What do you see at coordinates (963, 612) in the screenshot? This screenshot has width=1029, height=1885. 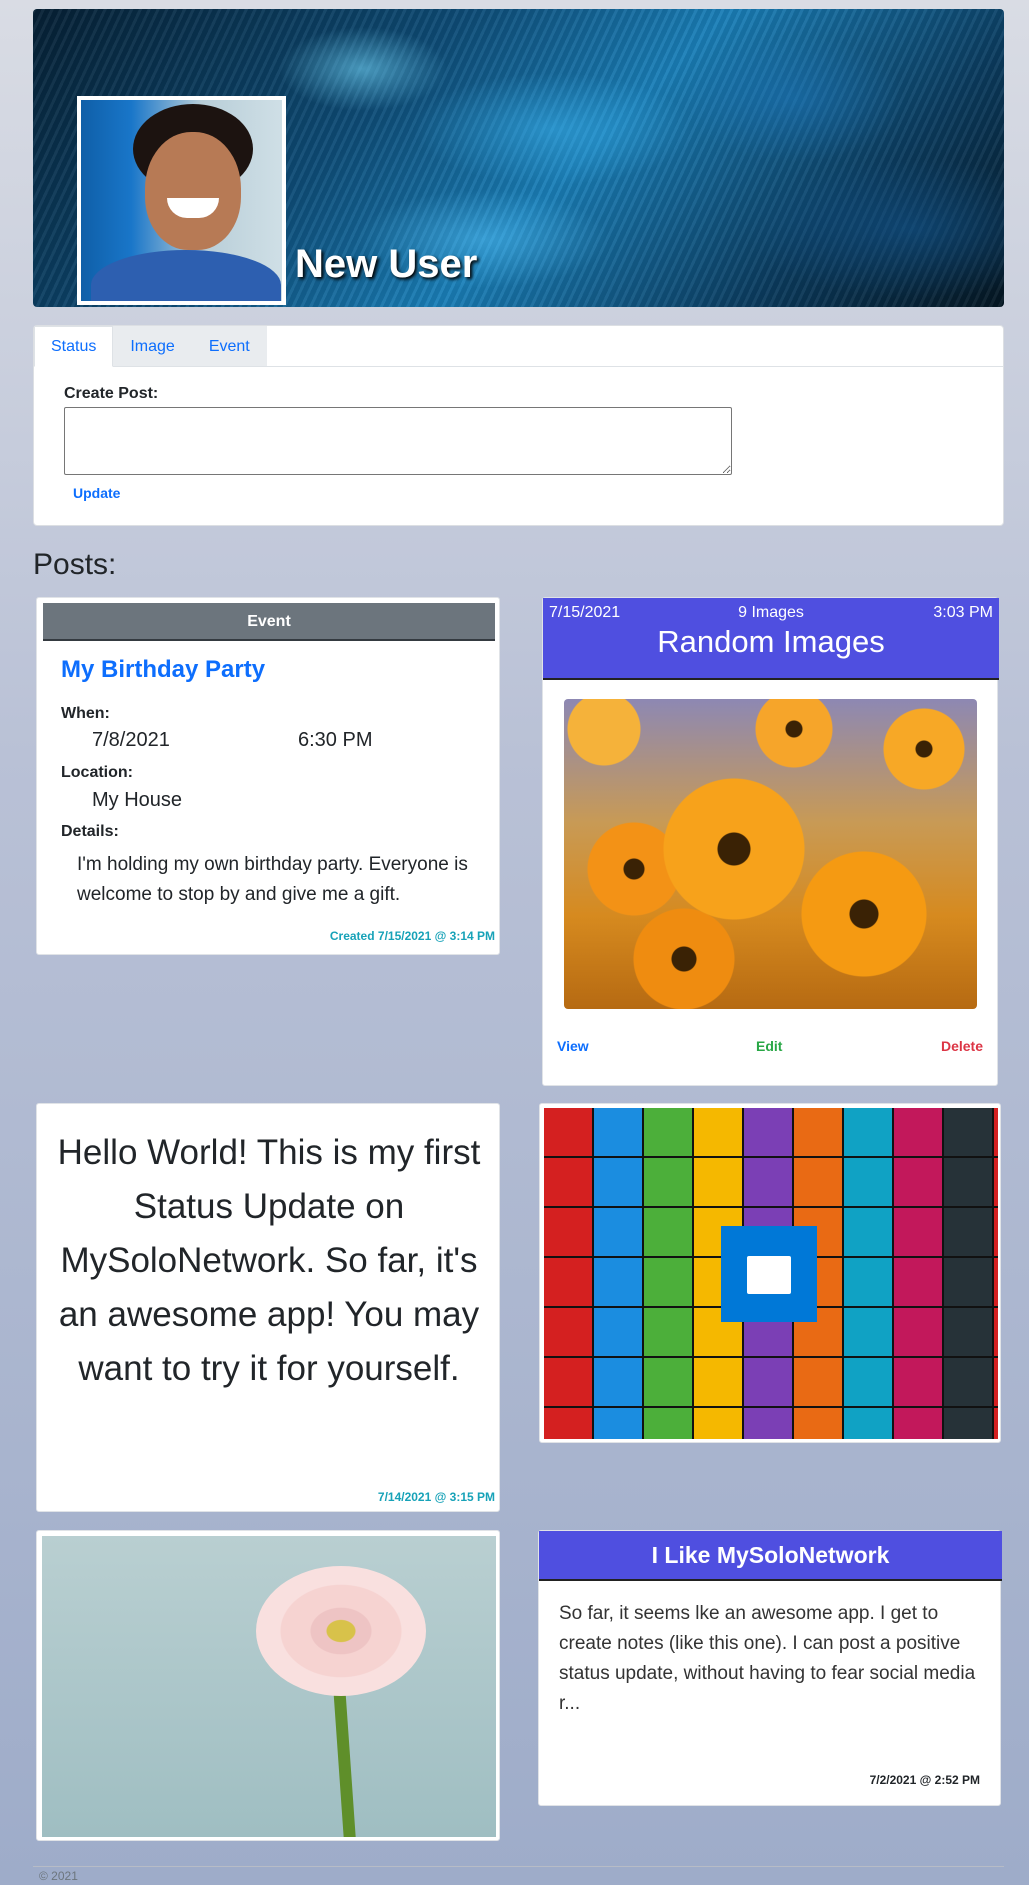 I see `images-post-time: 3:03 PM` at bounding box center [963, 612].